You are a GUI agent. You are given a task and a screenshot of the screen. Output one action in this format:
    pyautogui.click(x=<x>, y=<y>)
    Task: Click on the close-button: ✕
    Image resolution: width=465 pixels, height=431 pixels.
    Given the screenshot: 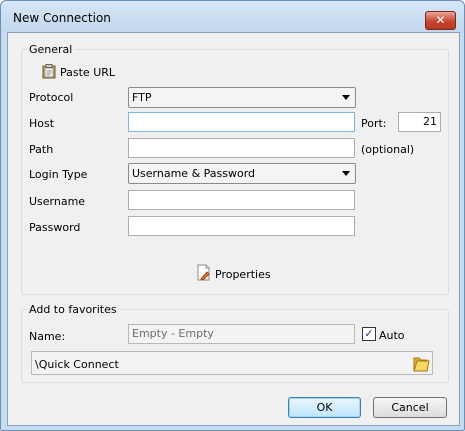 What is the action you would take?
    pyautogui.click(x=440, y=20)
    